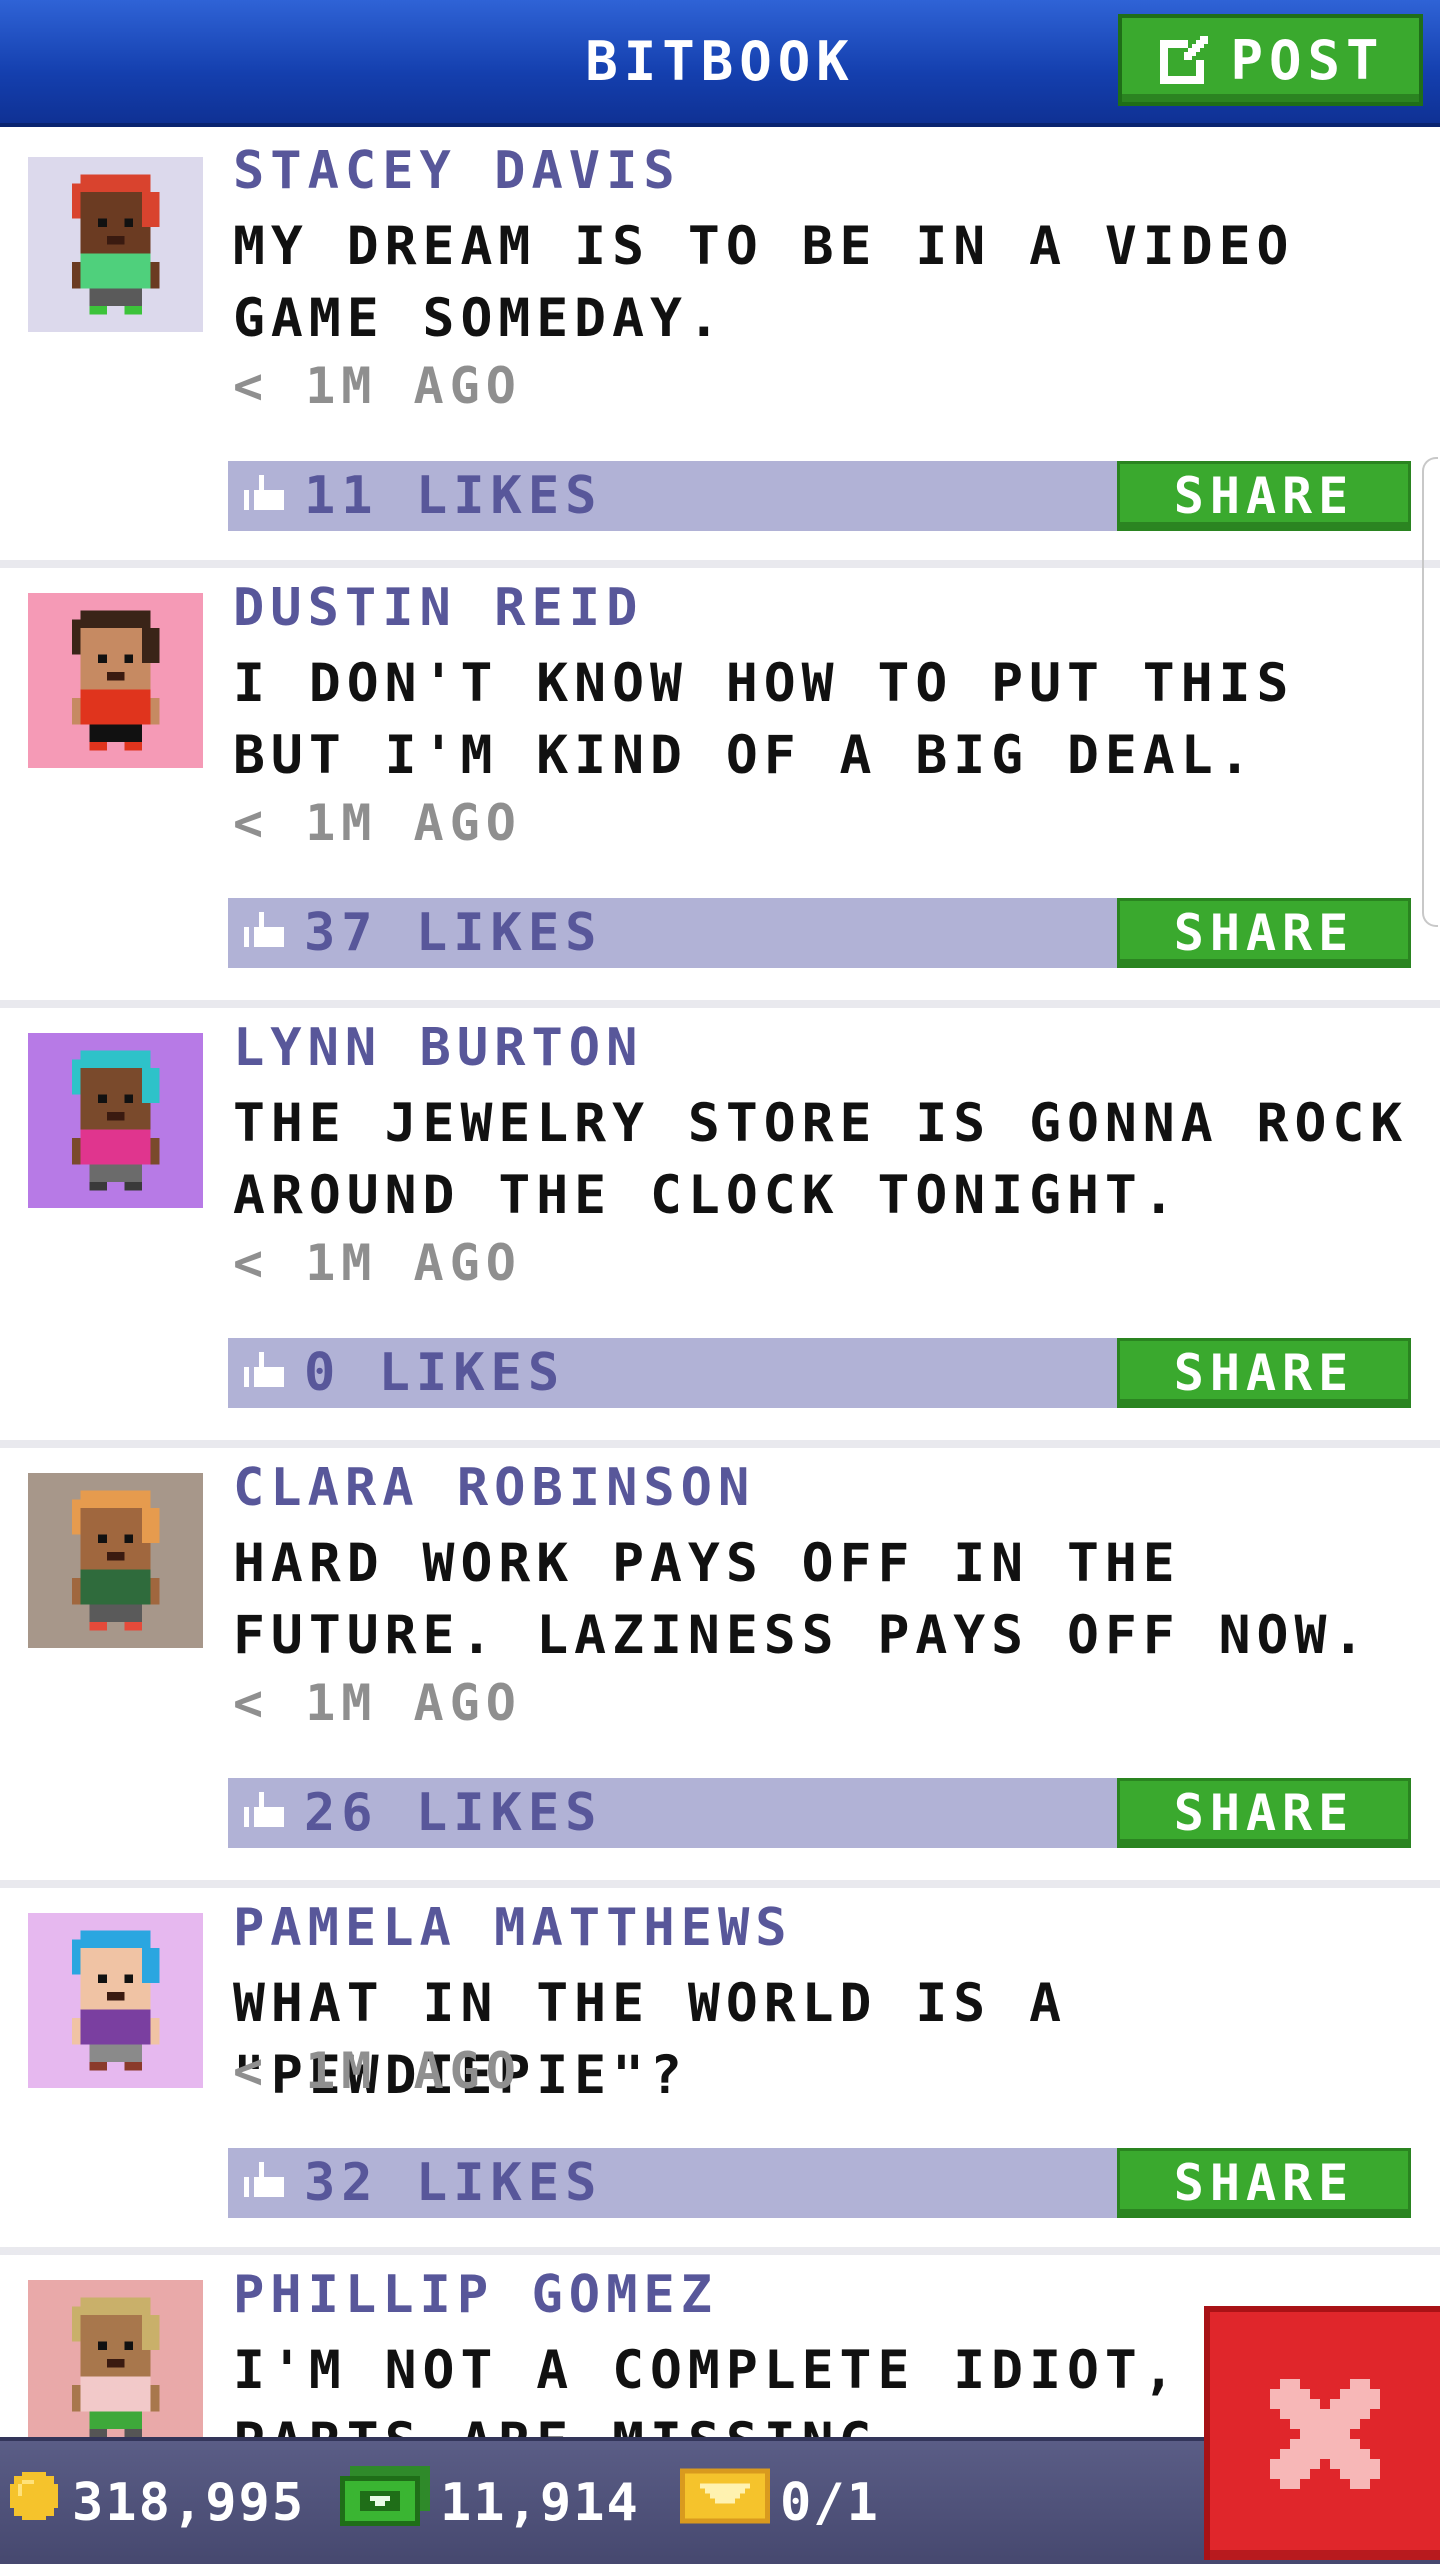 Image resolution: width=1440 pixels, height=2564 pixels. I want to click on post-author: CLARA ROBINSON, so click(494, 1488).